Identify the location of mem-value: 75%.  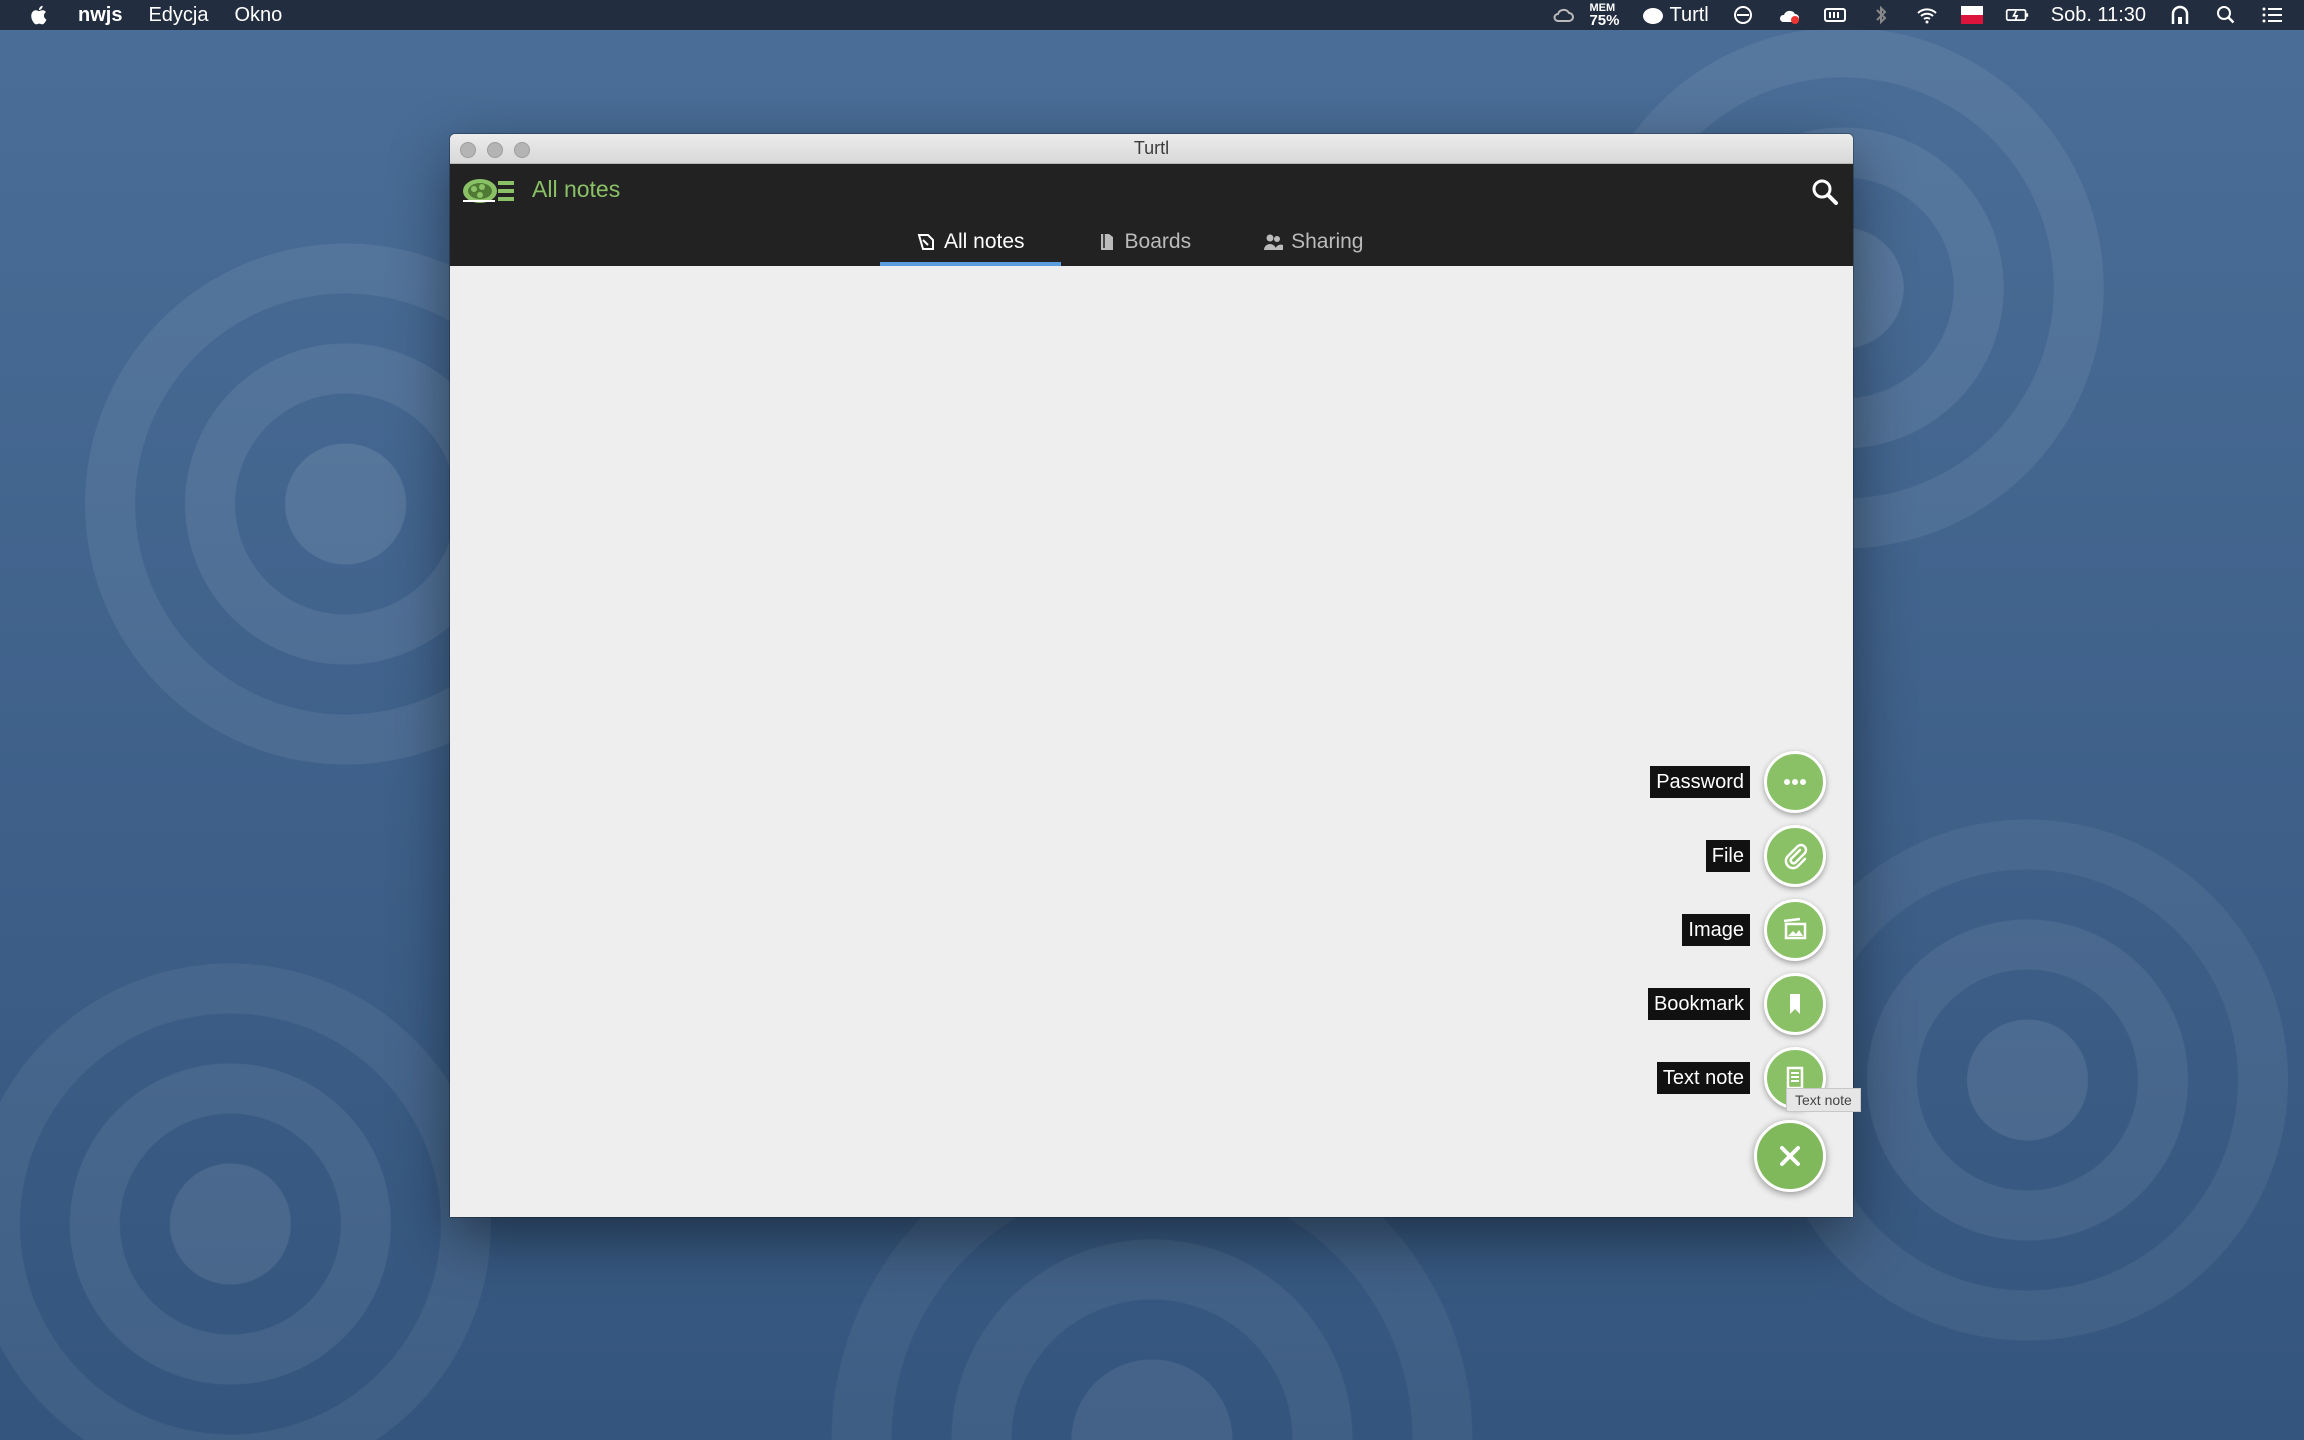
(1604, 20).